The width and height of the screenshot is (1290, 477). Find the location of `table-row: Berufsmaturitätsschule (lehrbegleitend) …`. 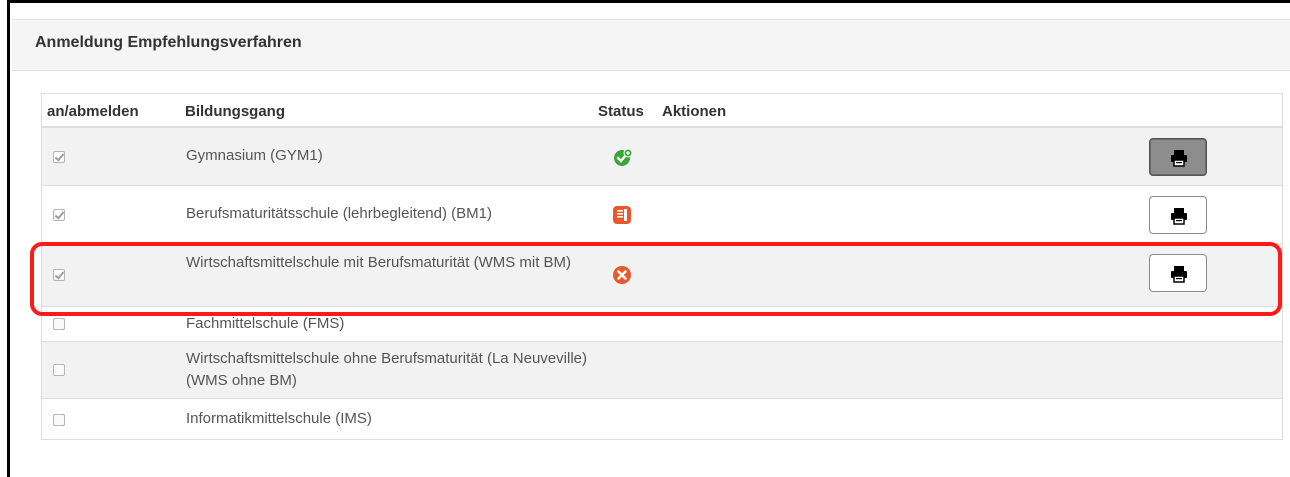

table-row: Berufsmaturitätsschule (lehrbegleitend) … is located at coordinates (662, 215).